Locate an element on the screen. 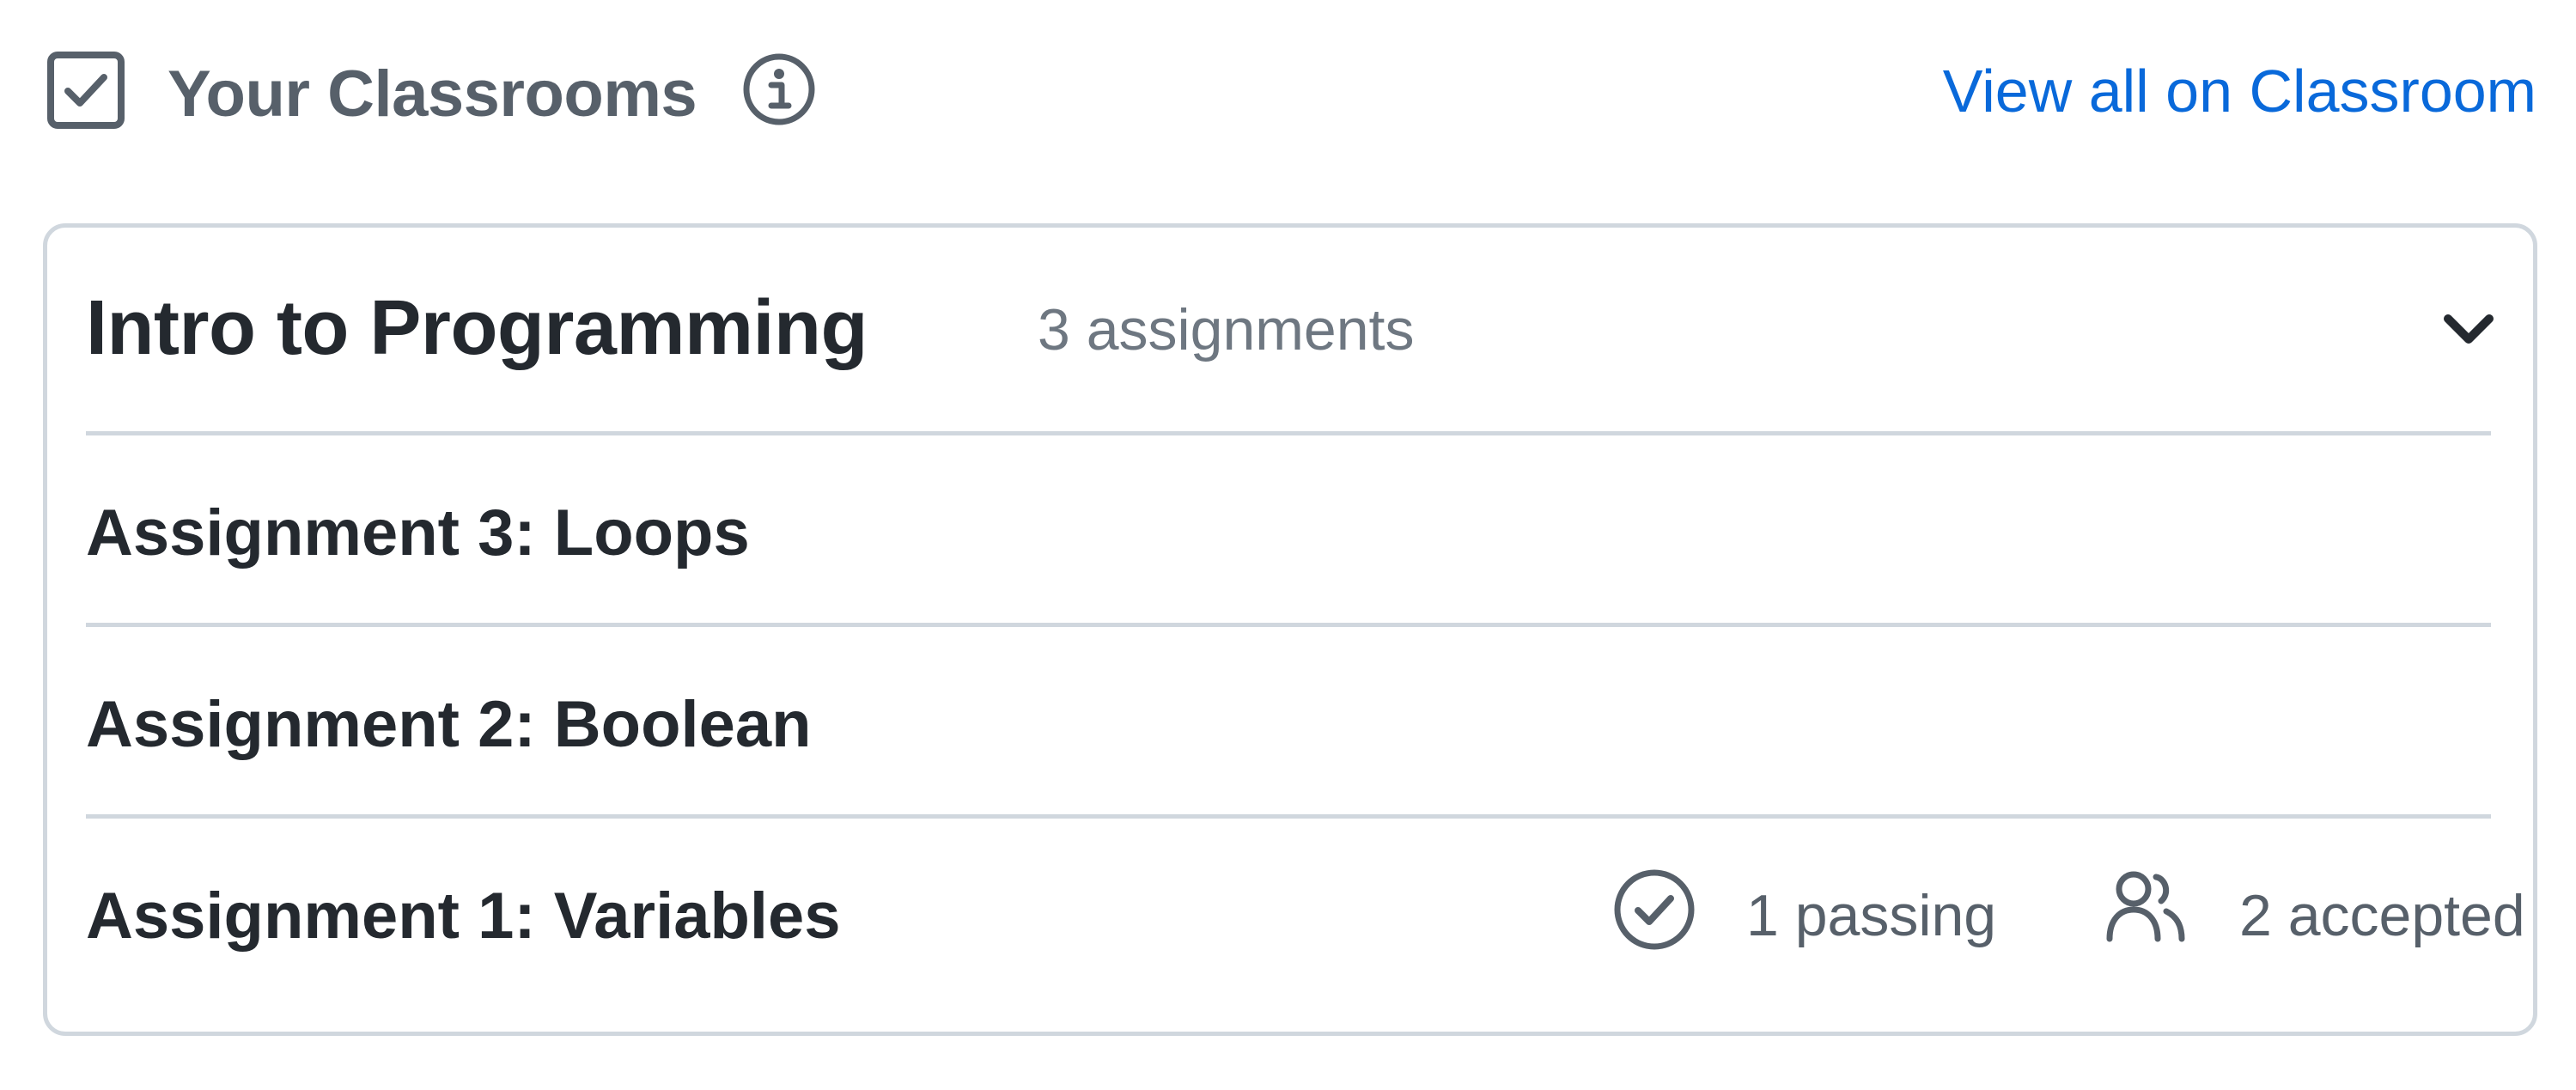 This screenshot has height=1090, width=2576. assignment-count: 3 assignments is located at coordinates (1226, 329).